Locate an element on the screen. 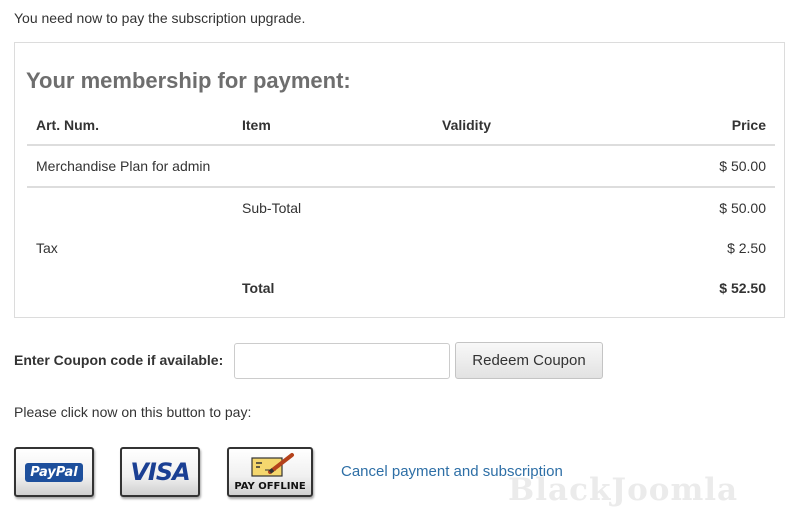 This screenshot has height=512, width=800. tax-value: $ 2.50 is located at coordinates (746, 248).